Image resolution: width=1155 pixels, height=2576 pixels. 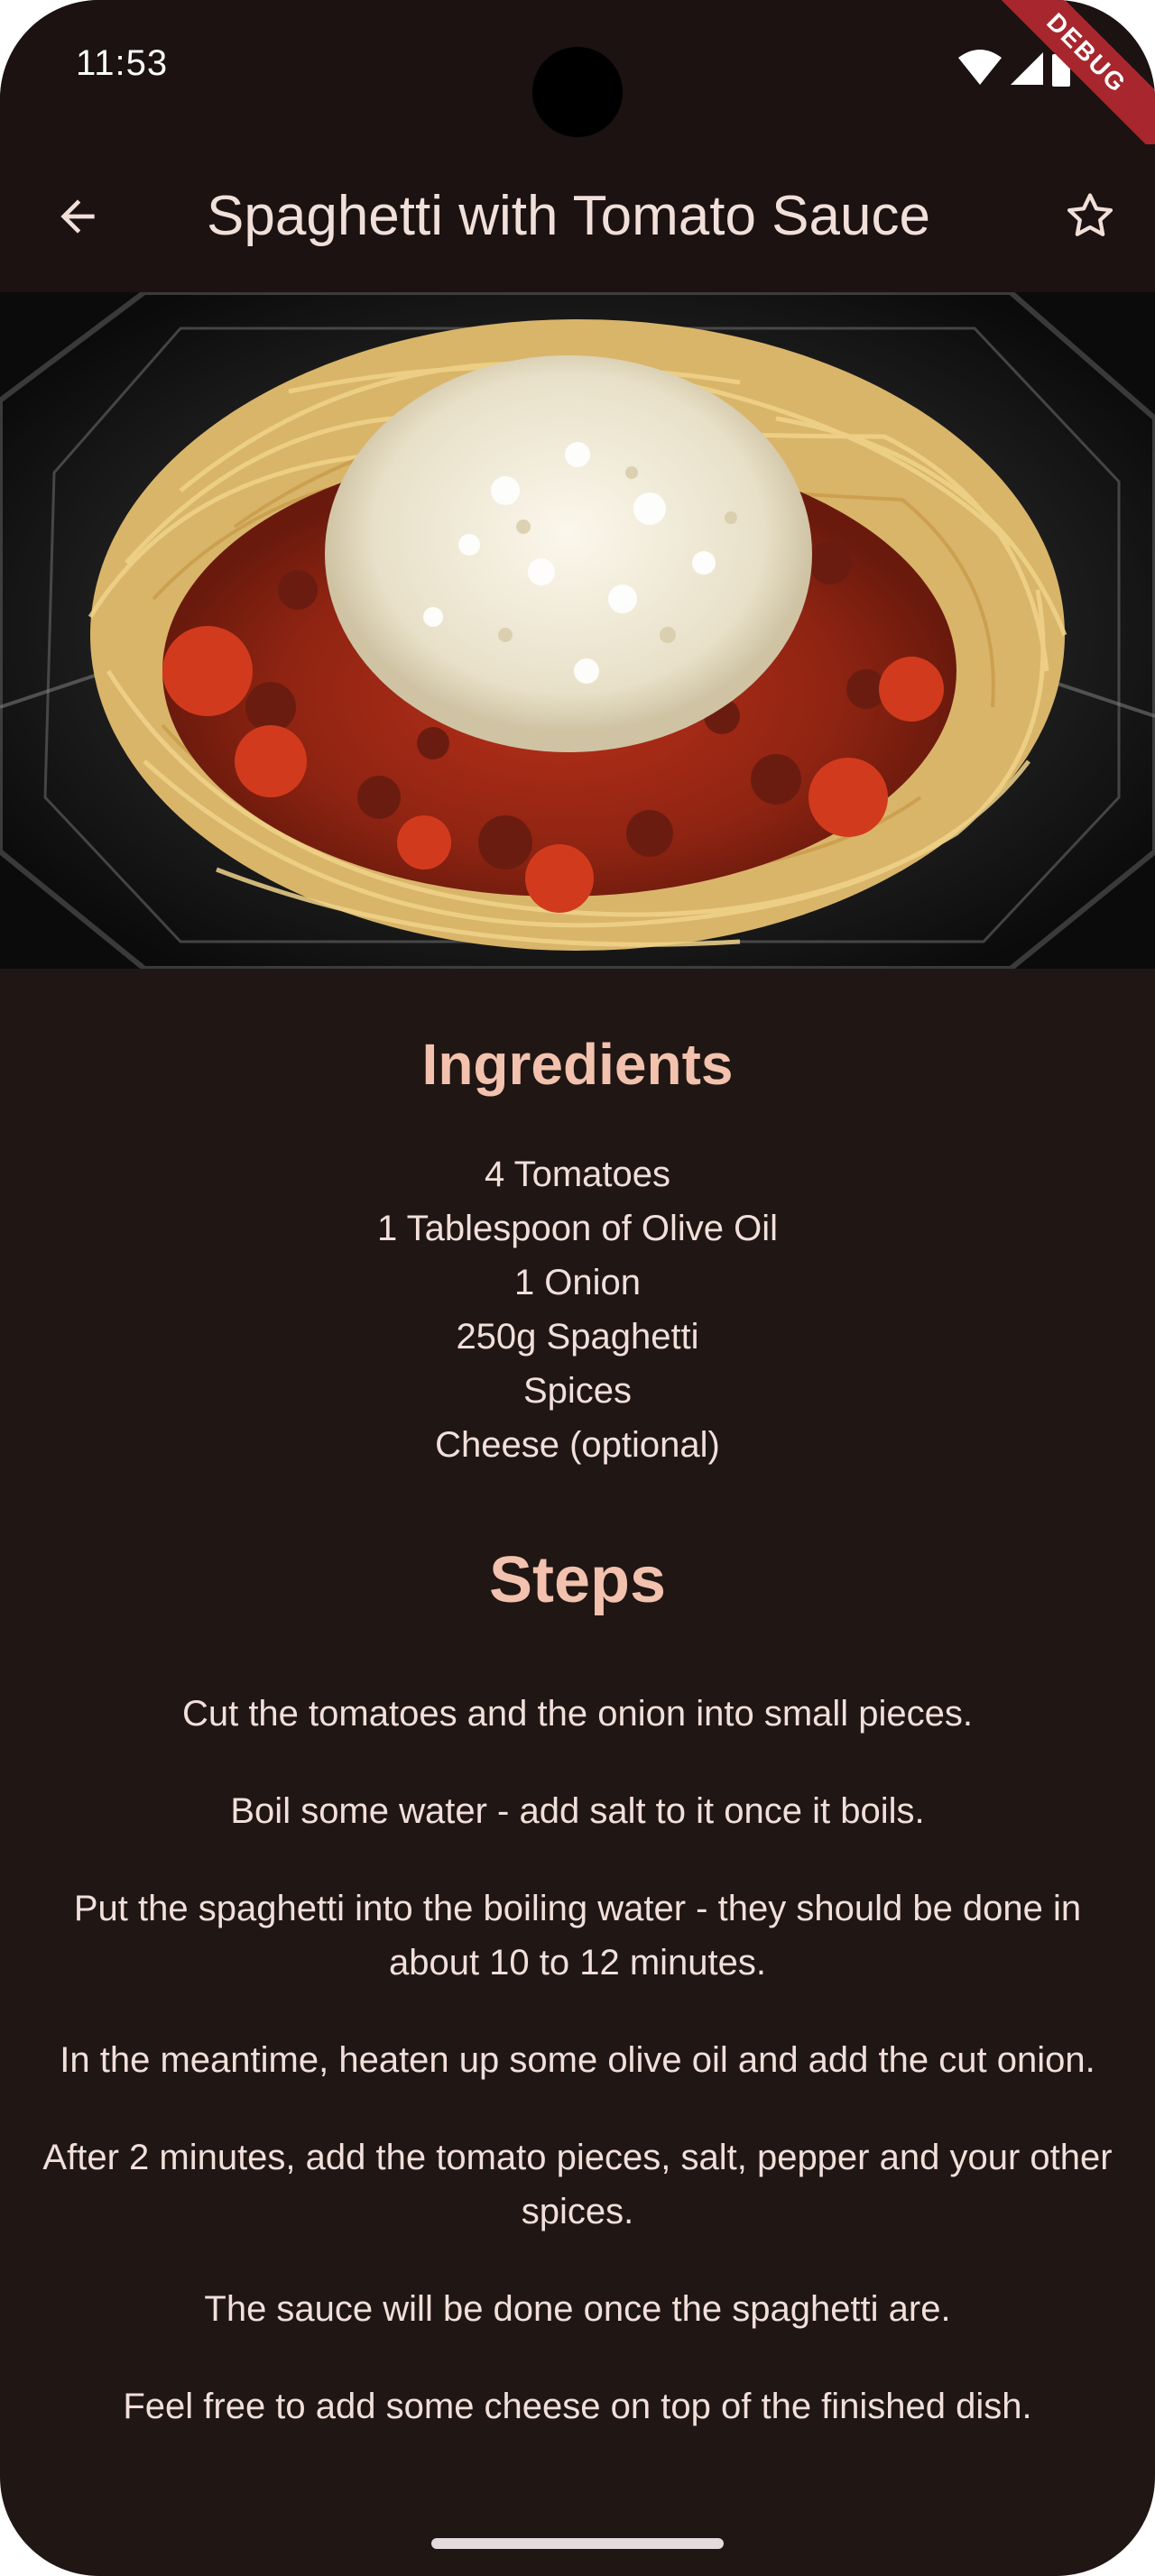 What do you see at coordinates (577, 1445) in the screenshot?
I see `ingredient-item: Cheese (optional)` at bounding box center [577, 1445].